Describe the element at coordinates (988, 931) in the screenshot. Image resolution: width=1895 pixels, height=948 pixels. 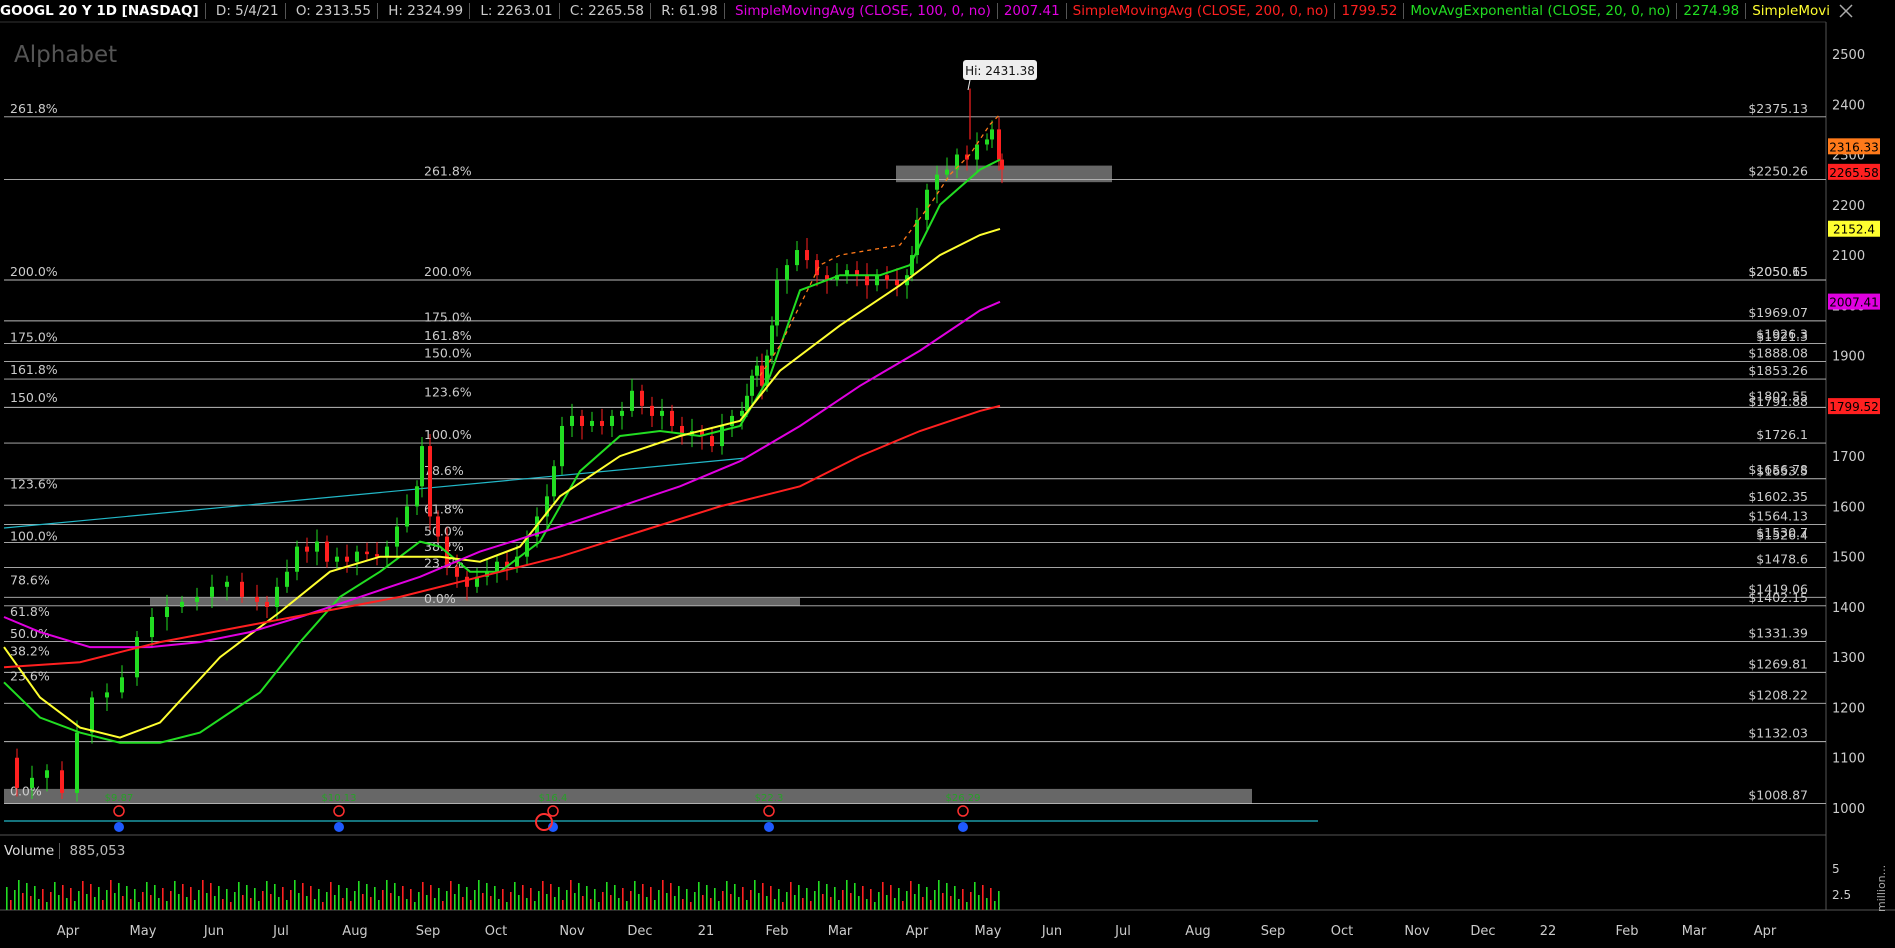
I see `time-axis-label: May` at that location.